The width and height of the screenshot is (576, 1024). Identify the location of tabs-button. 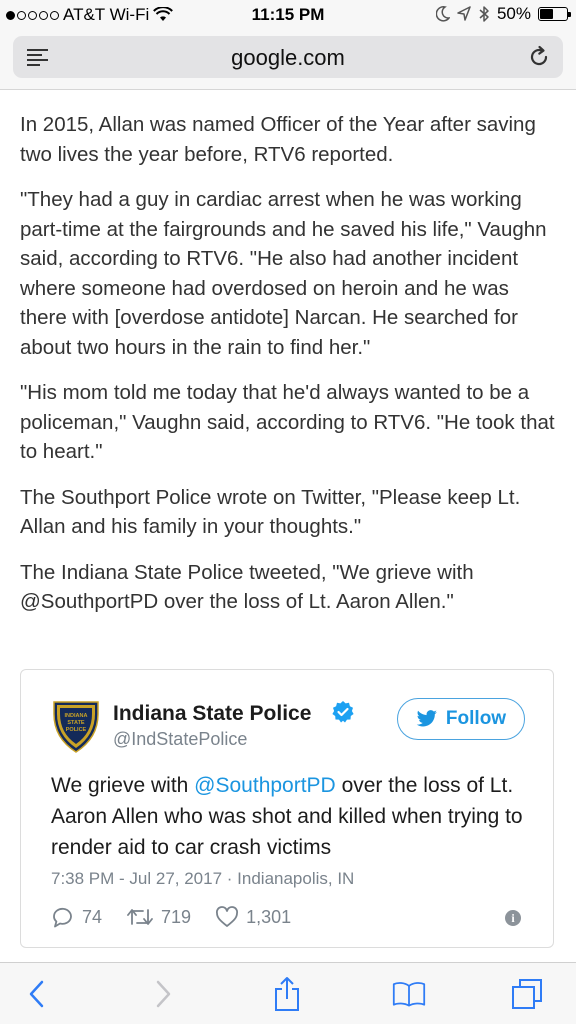
(527, 994).